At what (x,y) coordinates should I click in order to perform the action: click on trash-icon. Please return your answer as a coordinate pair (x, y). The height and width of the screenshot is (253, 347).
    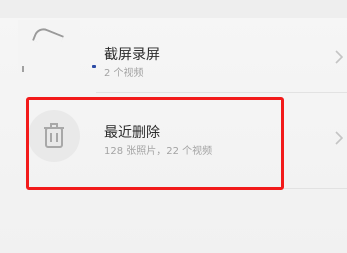
    Looking at the image, I should click on (54, 136).